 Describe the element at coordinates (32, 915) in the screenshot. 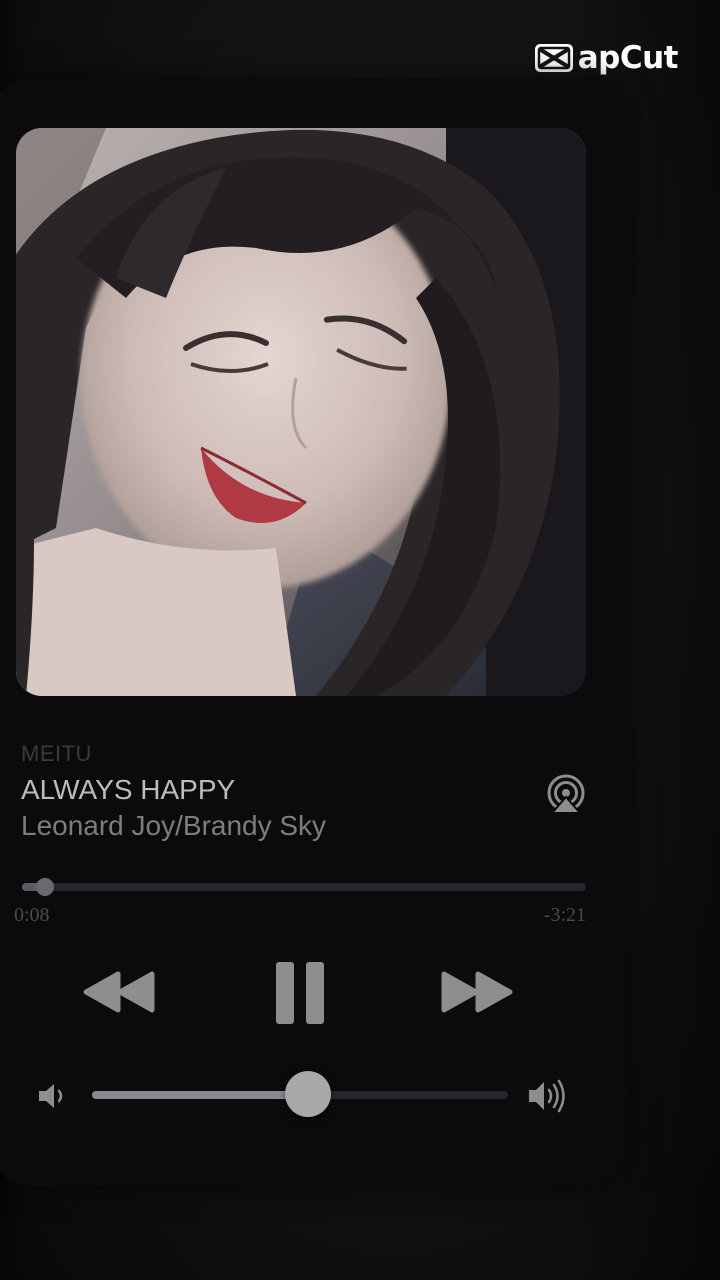

I see `elapsed-time: 0:08` at that location.